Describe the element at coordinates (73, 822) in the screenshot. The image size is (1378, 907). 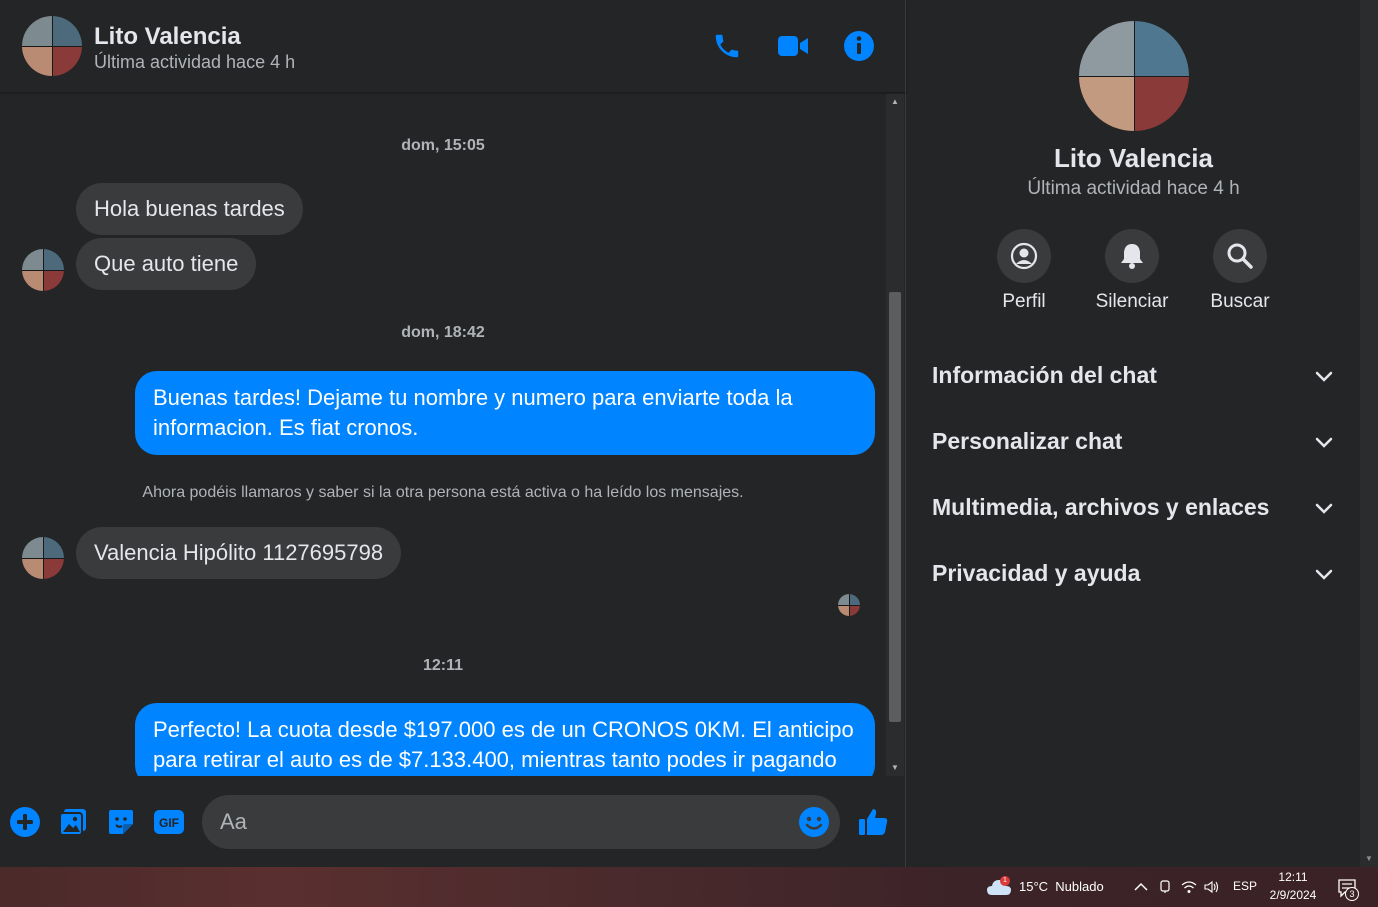
I see `gallery-icon` at that location.